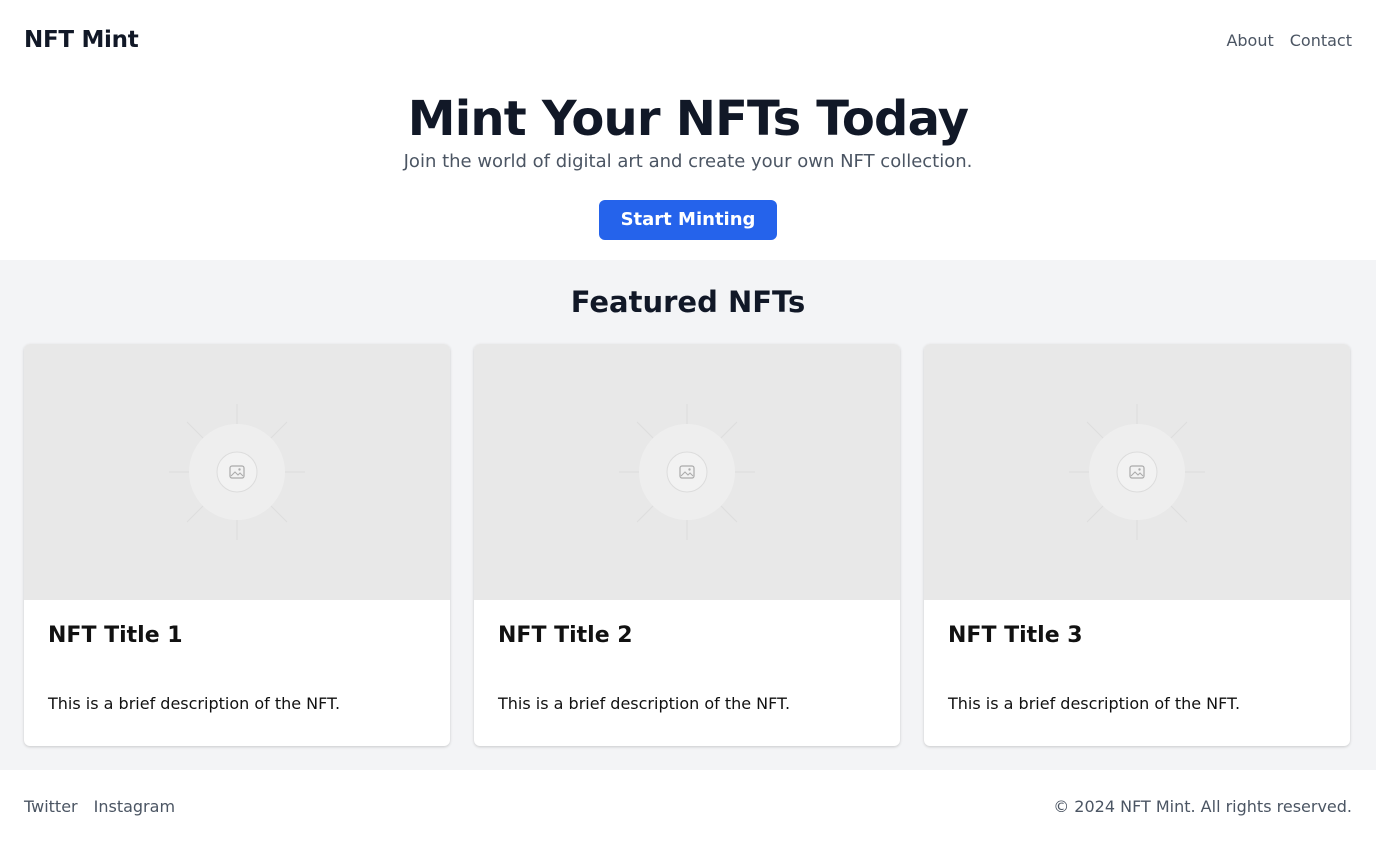 This screenshot has width=1376, height=842. I want to click on nav-link-about: About, so click(1249, 40).